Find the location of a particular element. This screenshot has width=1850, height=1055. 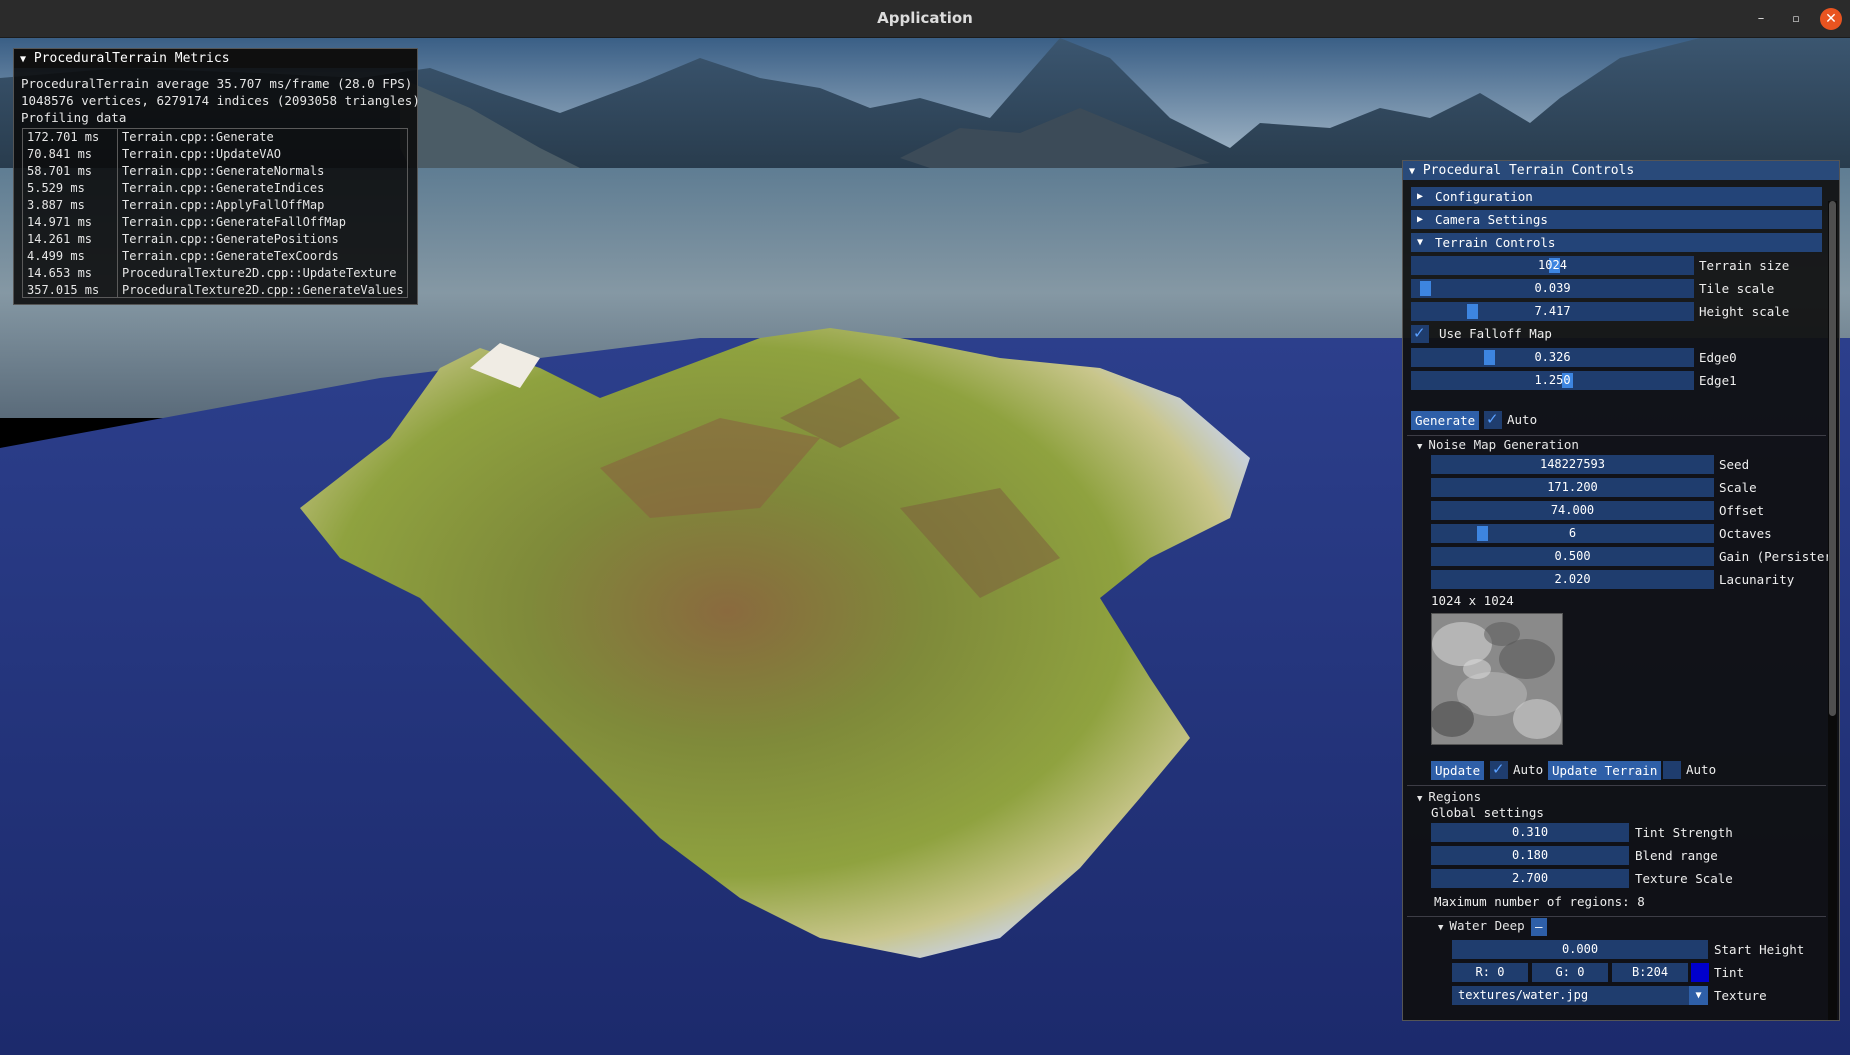

row-time: 14.261 ms is located at coordinates (60, 239).